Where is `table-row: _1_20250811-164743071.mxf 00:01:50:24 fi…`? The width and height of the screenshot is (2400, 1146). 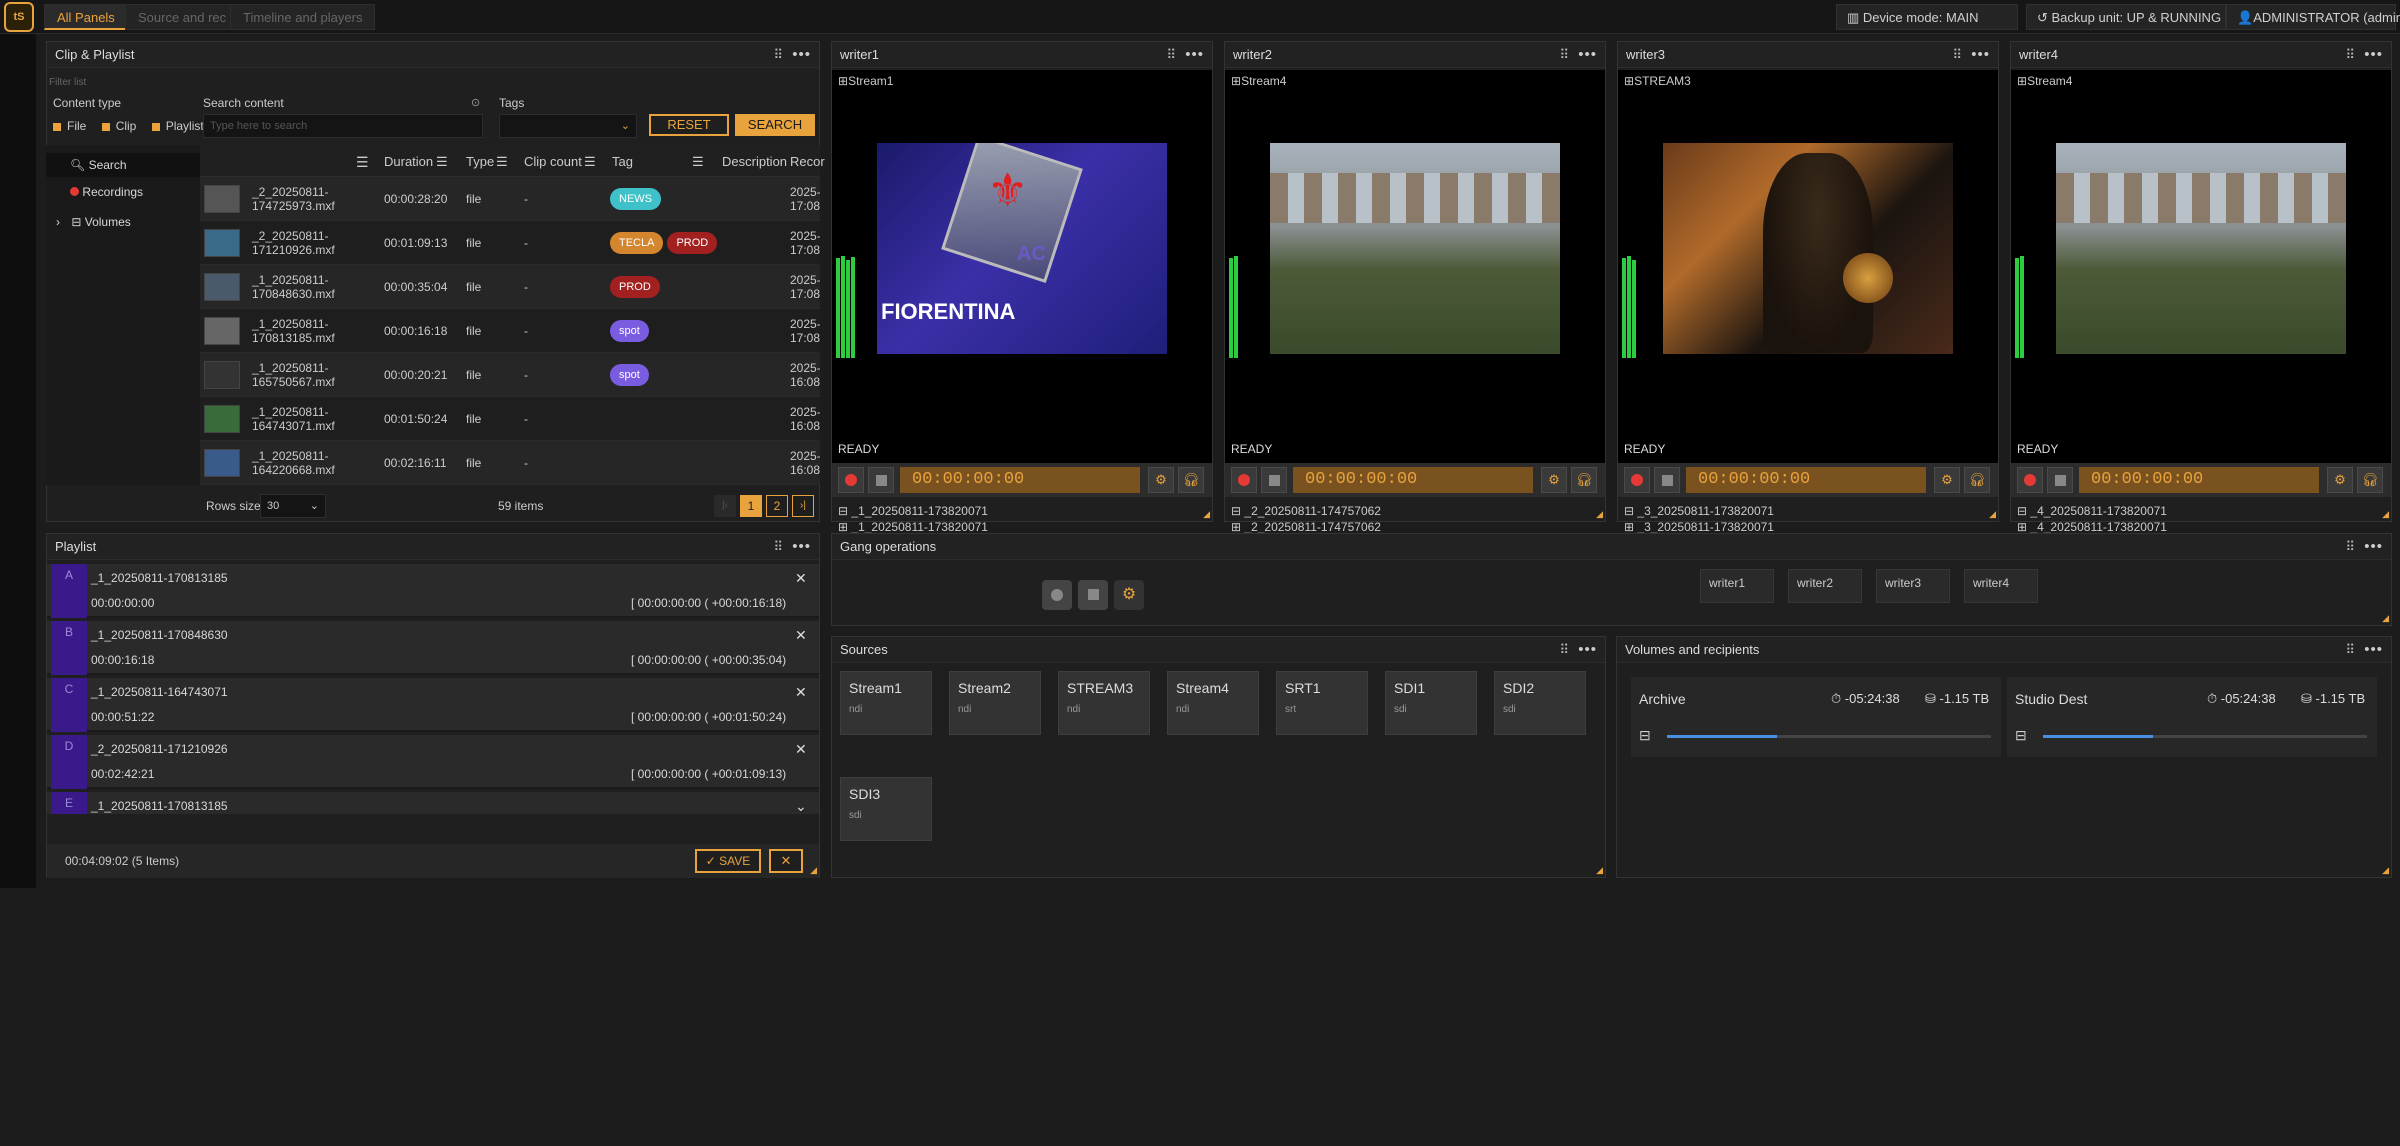 table-row: _1_20250811-164743071.mxf 00:01:50:24 fi… is located at coordinates (510, 419).